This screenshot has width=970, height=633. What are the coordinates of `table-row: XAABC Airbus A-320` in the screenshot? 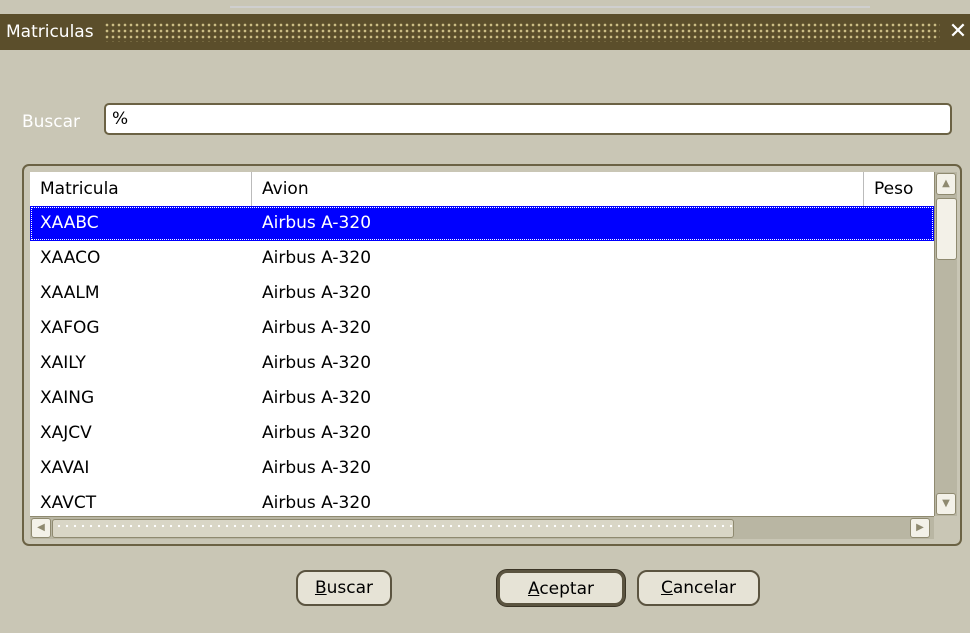 It's located at (482, 223).